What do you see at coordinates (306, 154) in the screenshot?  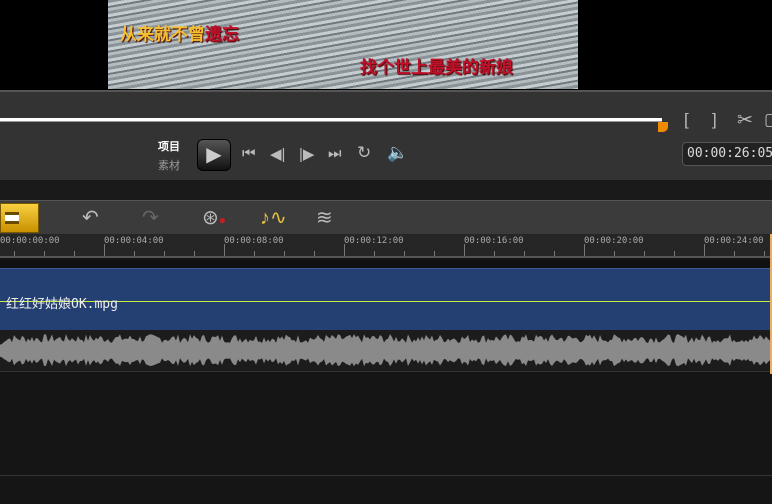 I see `next-frame-icon: |▶` at bounding box center [306, 154].